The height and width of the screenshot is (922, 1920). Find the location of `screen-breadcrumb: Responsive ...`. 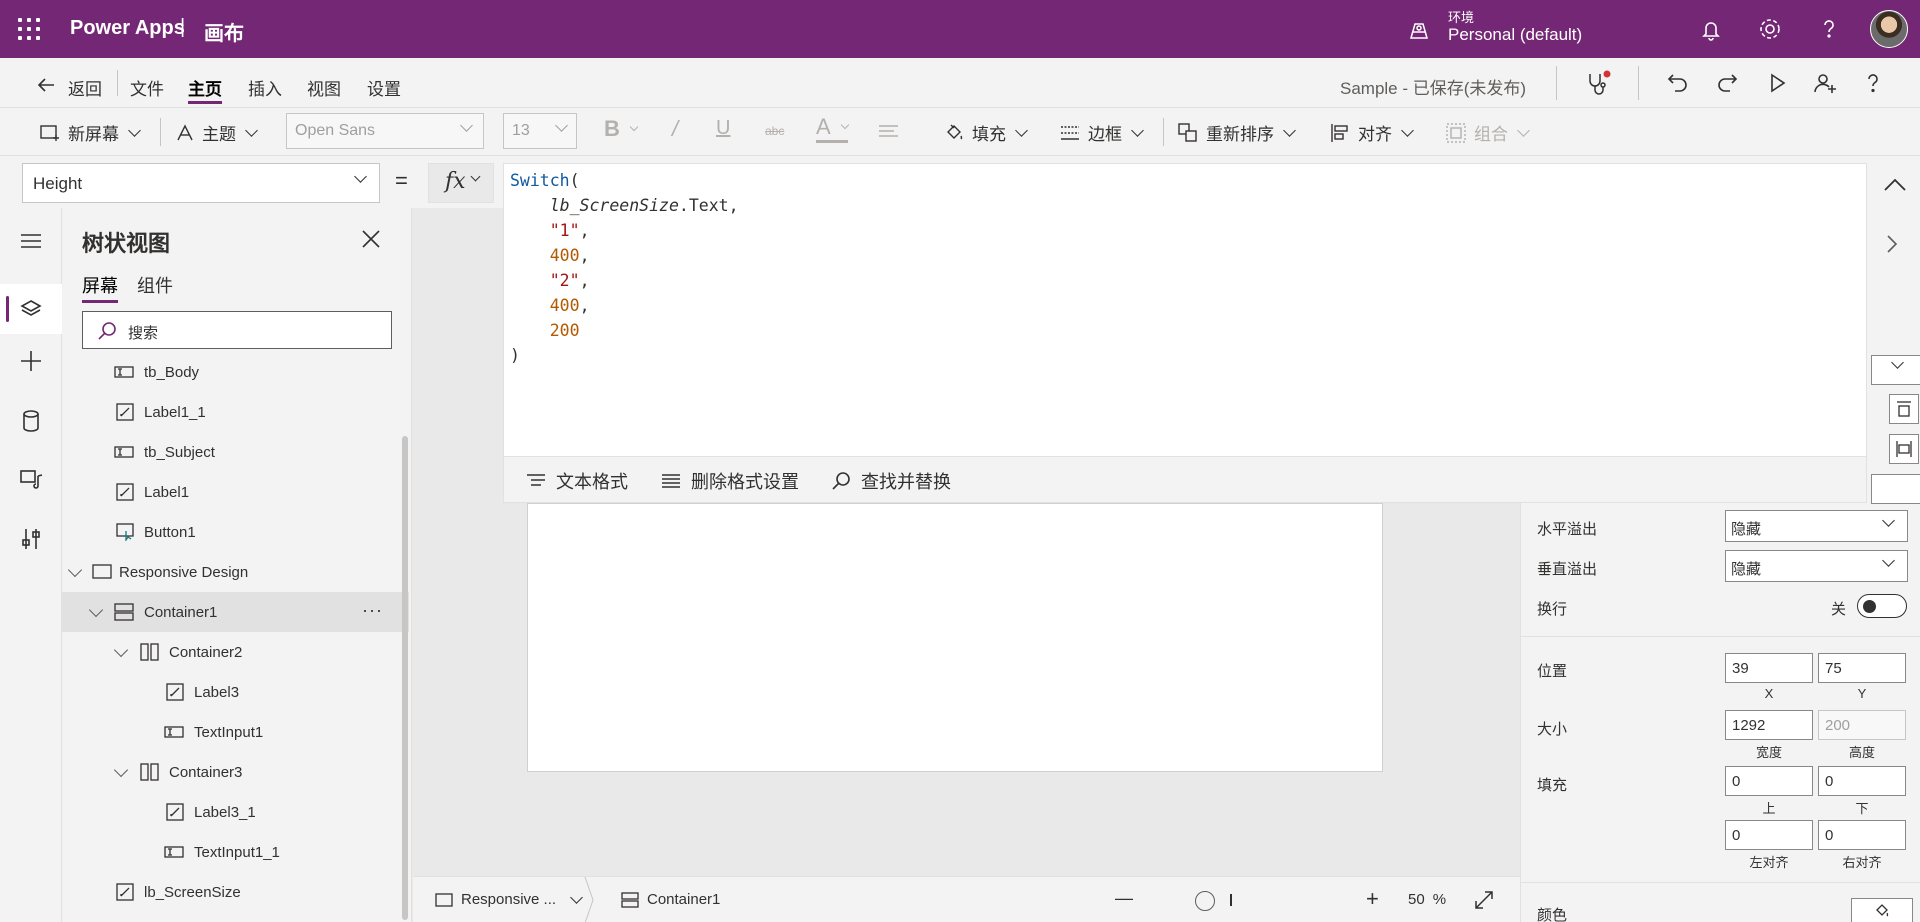

screen-breadcrumb: Responsive ... is located at coordinates (509, 899).